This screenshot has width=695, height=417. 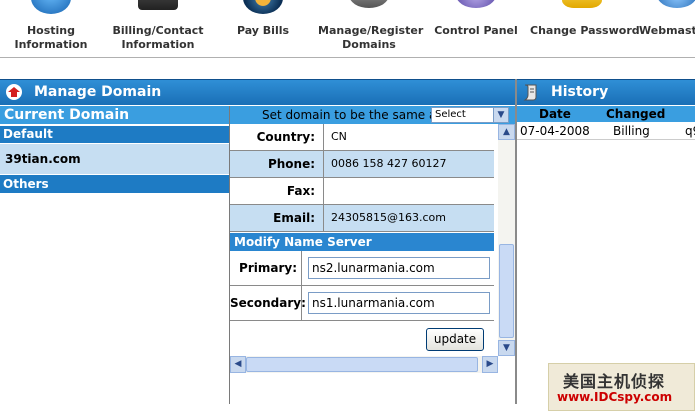 I want to click on nav-webmaster: Webmaster, so click(x=666, y=29).